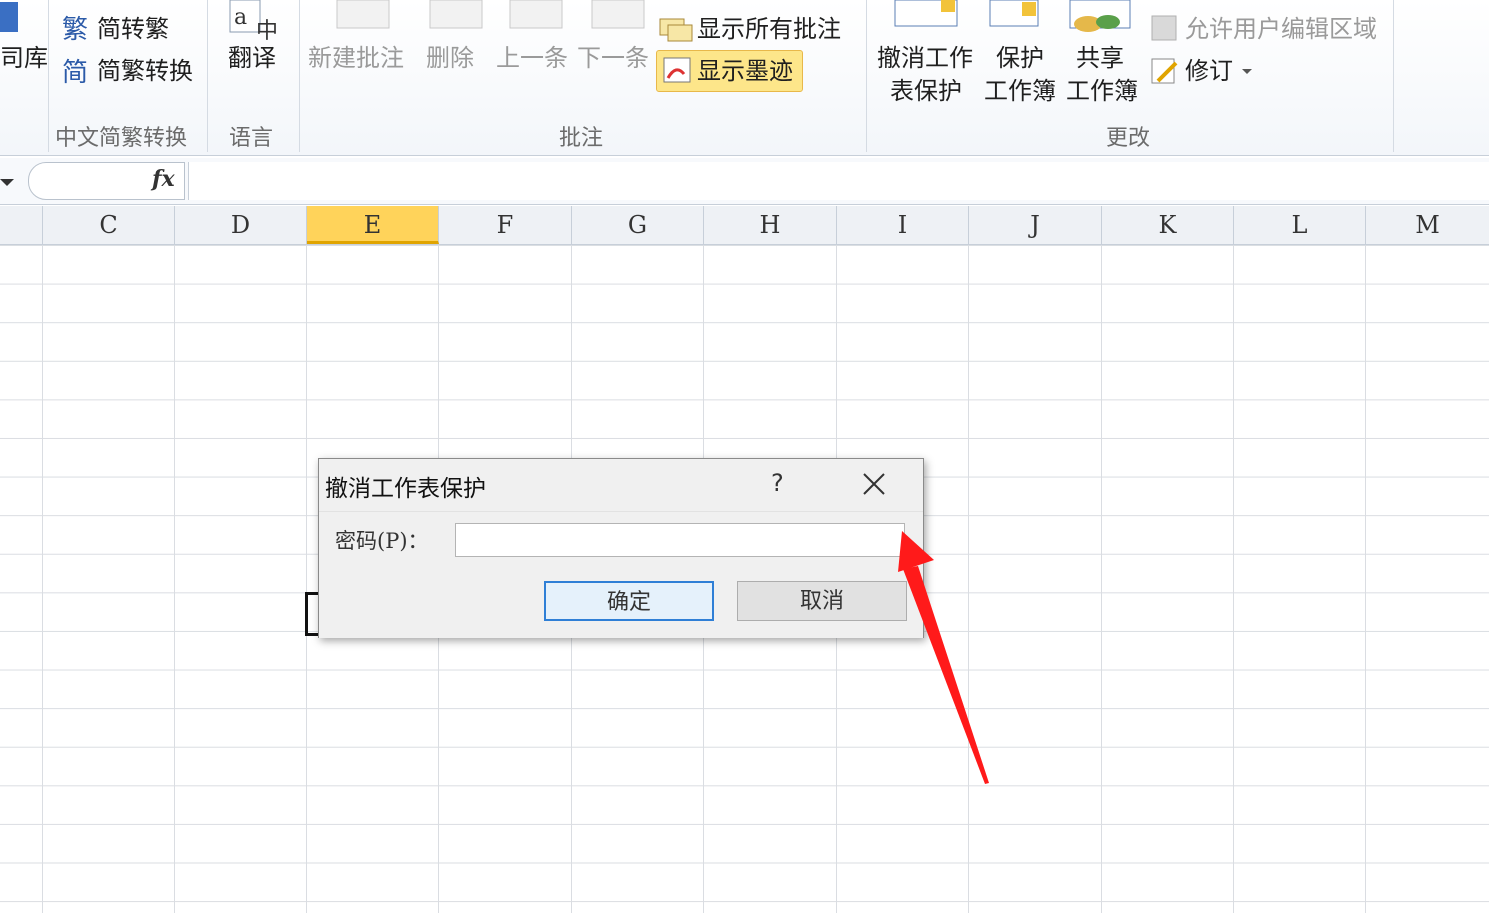 The image size is (1489, 913). What do you see at coordinates (769, 29) in the screenshot?
I see `show-all-comments-button: 显示所有批注` at bounding box center [769, 29].